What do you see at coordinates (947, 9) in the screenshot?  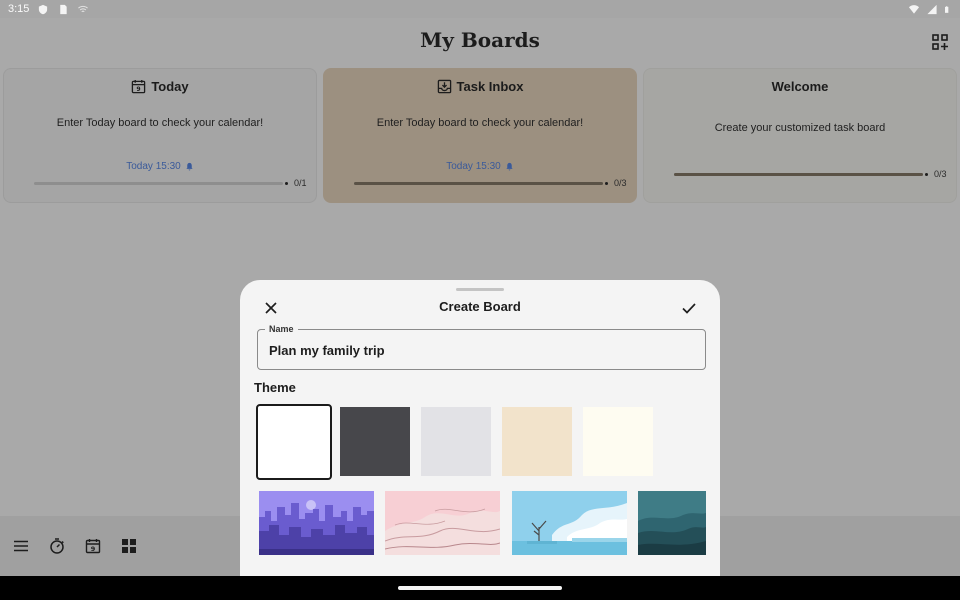 I see `battery-icon` at bounding box center [947, 9].